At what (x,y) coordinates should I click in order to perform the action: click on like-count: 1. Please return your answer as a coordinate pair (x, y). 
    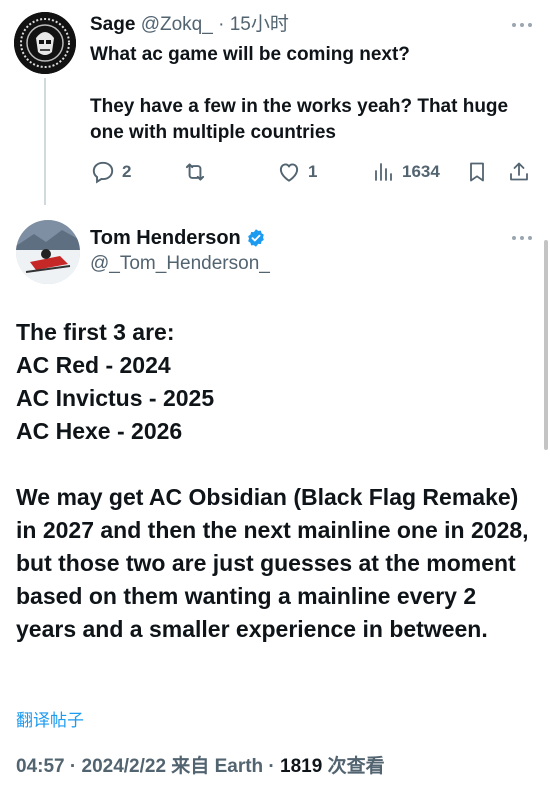
    Looking at the image, I should click on (313, 171).